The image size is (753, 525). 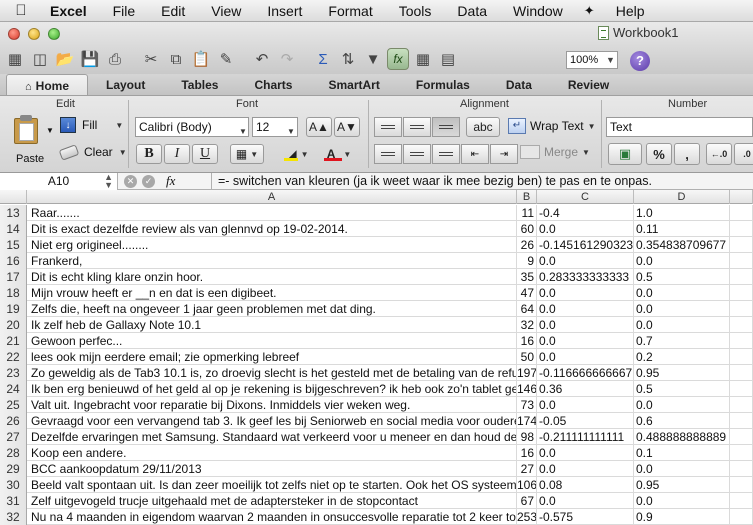 What do you see at coordinates (682, 437) in the screenshot?
I see `cell-d: 0.488888888889` at bounding box center [682, 437].